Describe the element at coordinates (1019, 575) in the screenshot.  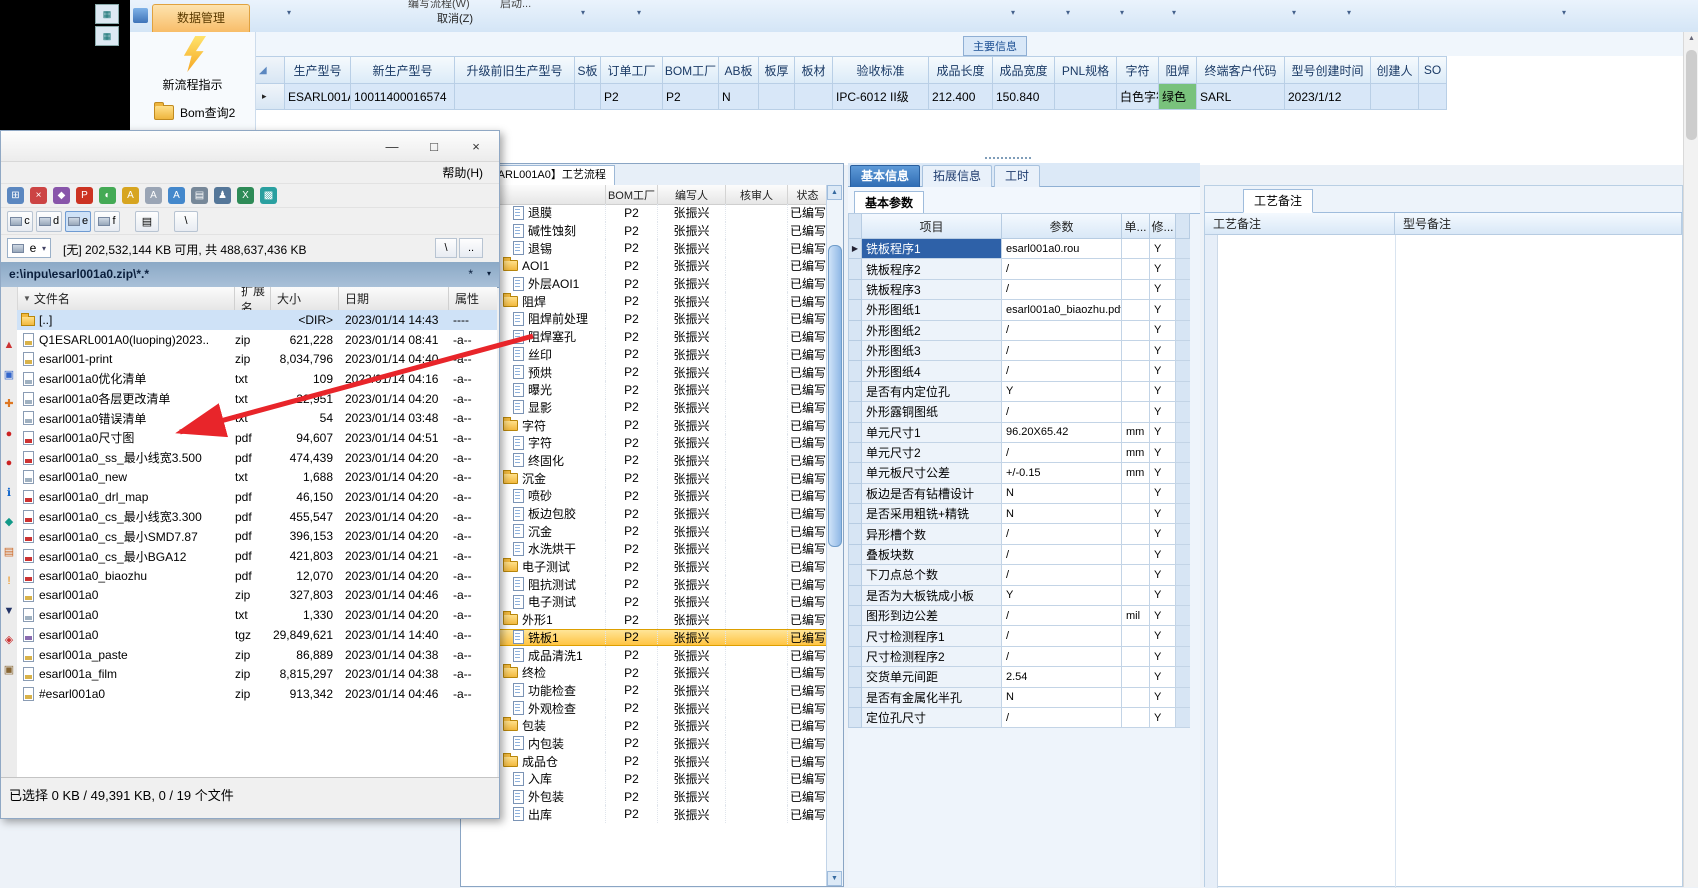
I see `param-row: 下刀点总个数 / Y` at that location.